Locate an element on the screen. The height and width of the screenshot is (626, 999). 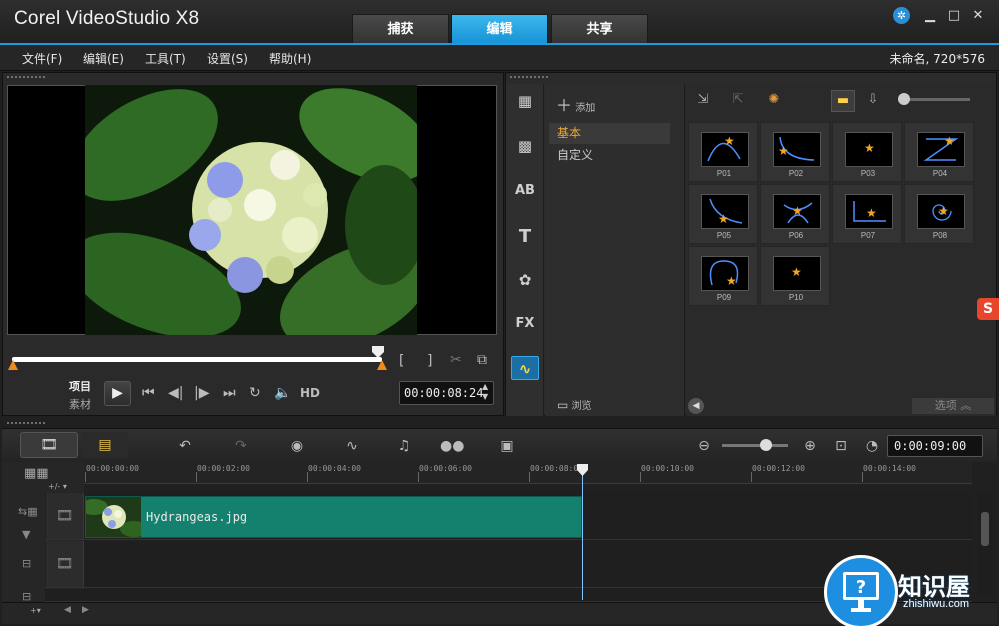
lock-track-icon: ⊟ is located at coordinates (26, 563).